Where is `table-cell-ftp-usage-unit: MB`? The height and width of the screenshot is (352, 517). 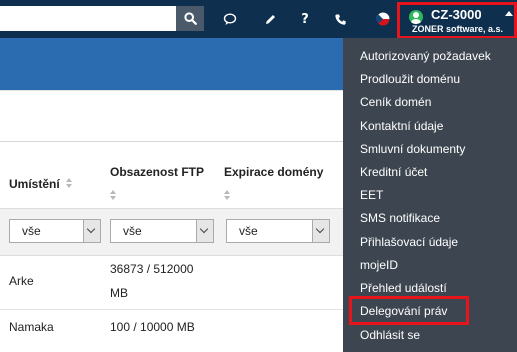 table-cell-ftp-usage-unit: MB is located at coordinates (119, 293).